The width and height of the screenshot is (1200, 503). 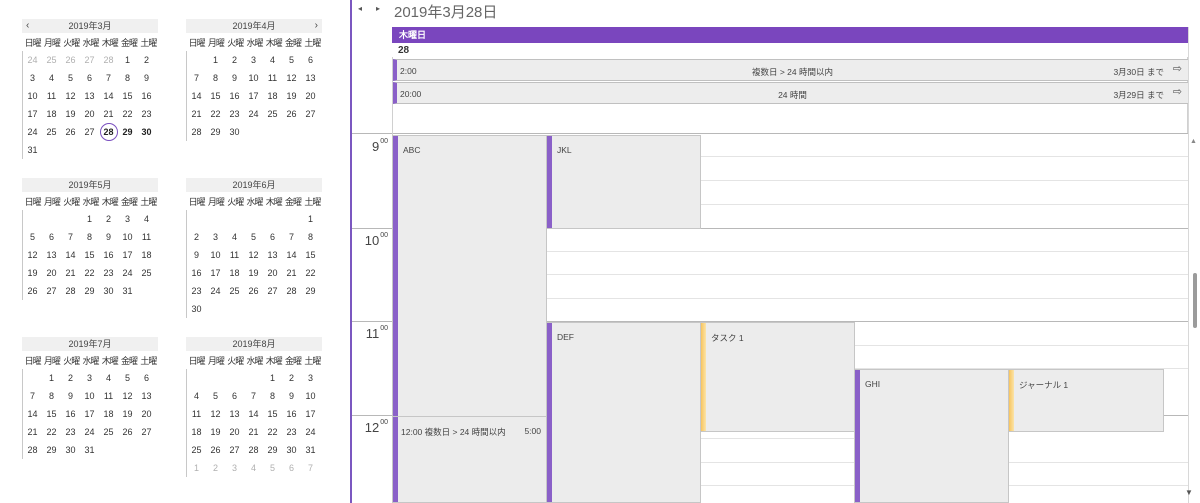 I want to click on next-day-icon: ▸, so click(x=378, y=8).